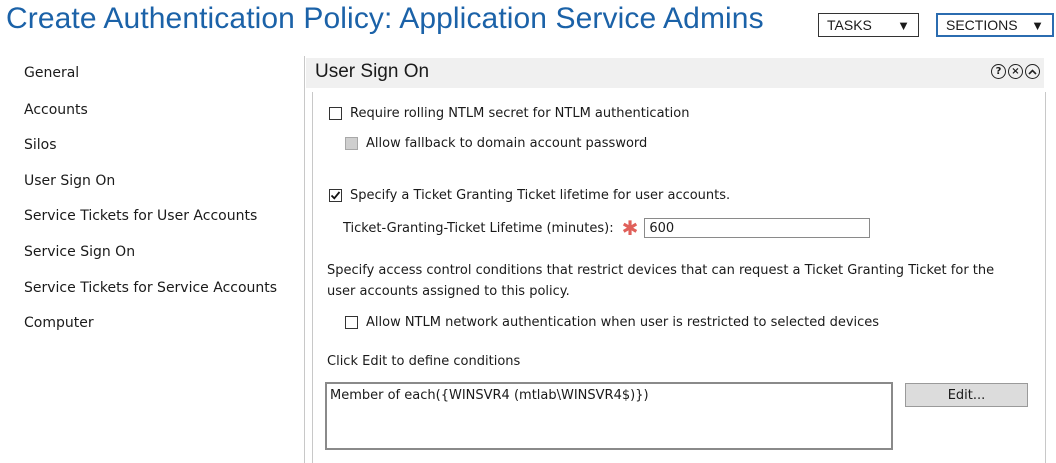 Image resolution: width=1056 pixels, height=463 pixels. I want to click on nav-item-computer: Computer, so click(59, 323).